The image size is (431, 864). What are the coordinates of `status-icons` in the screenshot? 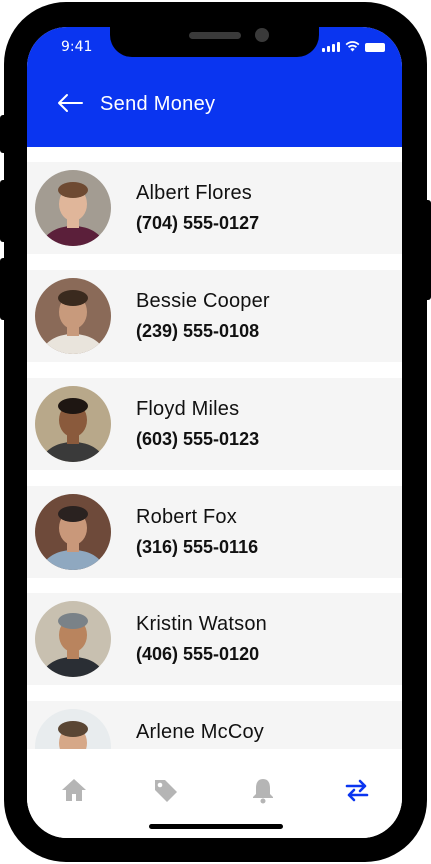 It's located at (353, 46).